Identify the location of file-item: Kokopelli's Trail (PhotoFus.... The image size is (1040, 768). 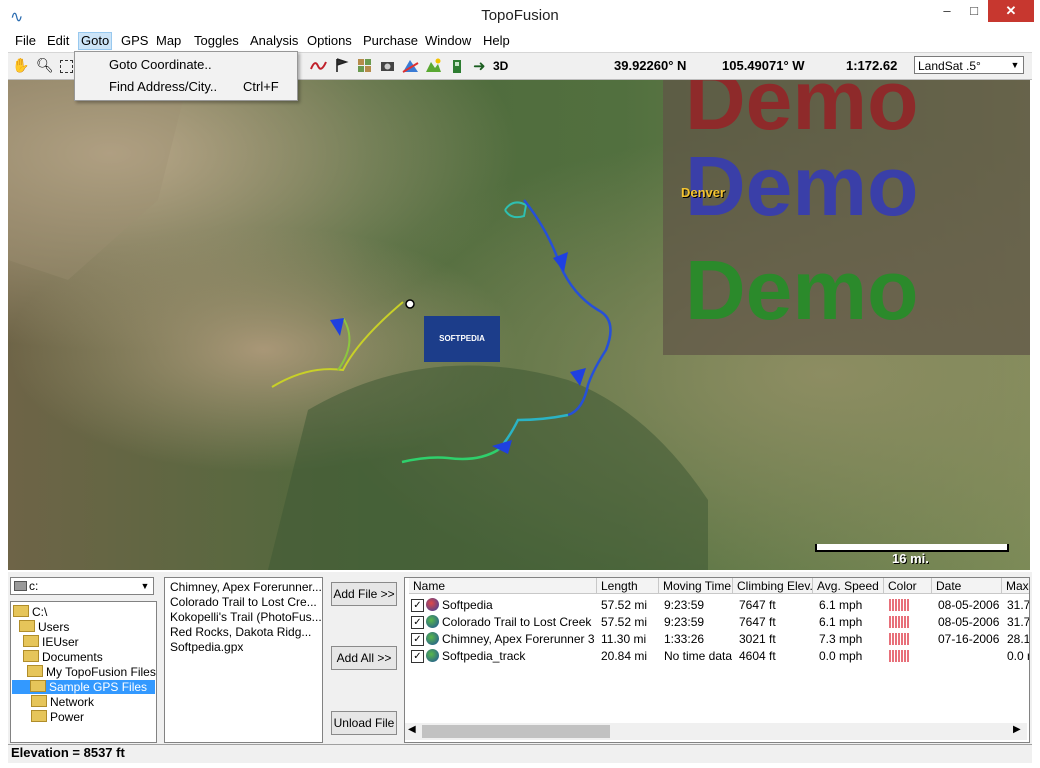
(246, 617).